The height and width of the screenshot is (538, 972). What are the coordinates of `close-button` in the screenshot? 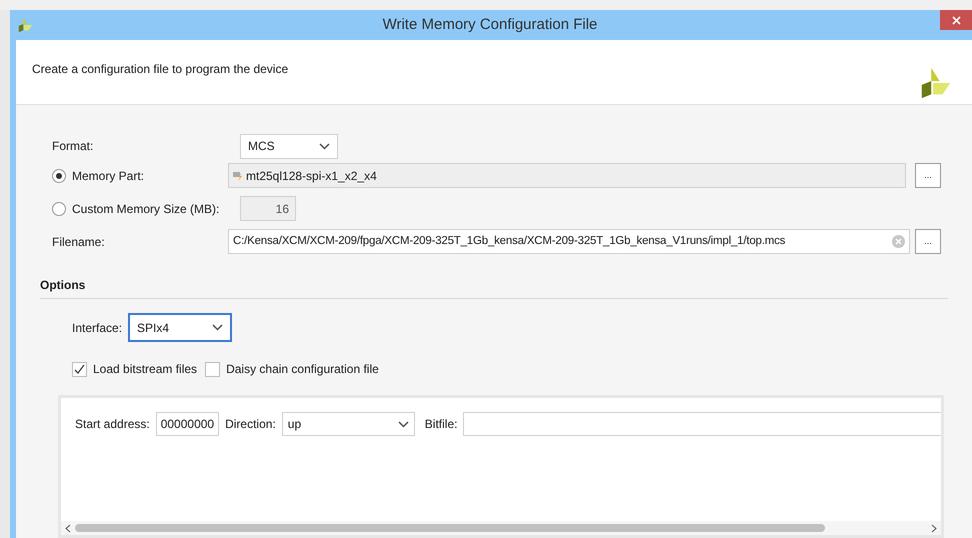 It's located at (956, 20).